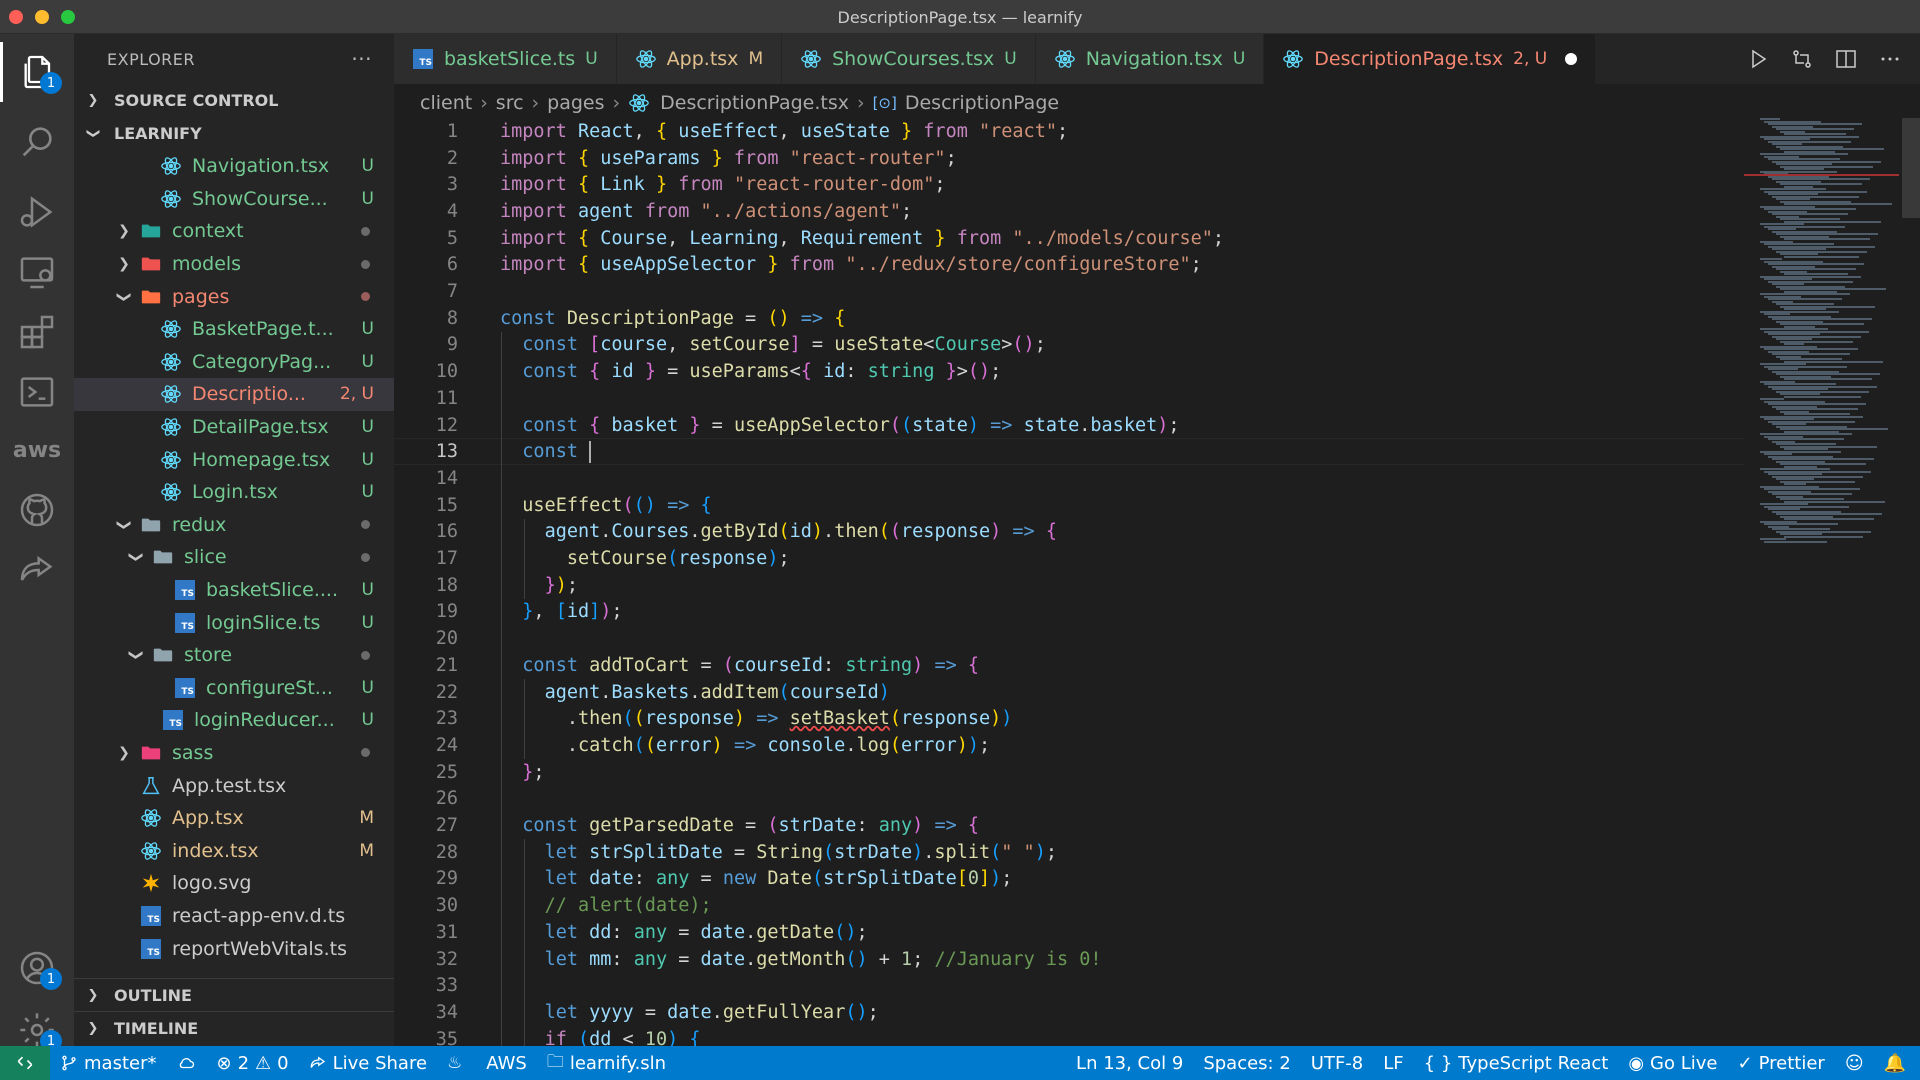  Describe the element at coordinates (1672, 1063) in the screenshot. I see `go-live-status: ◉ Go Live` at that location.